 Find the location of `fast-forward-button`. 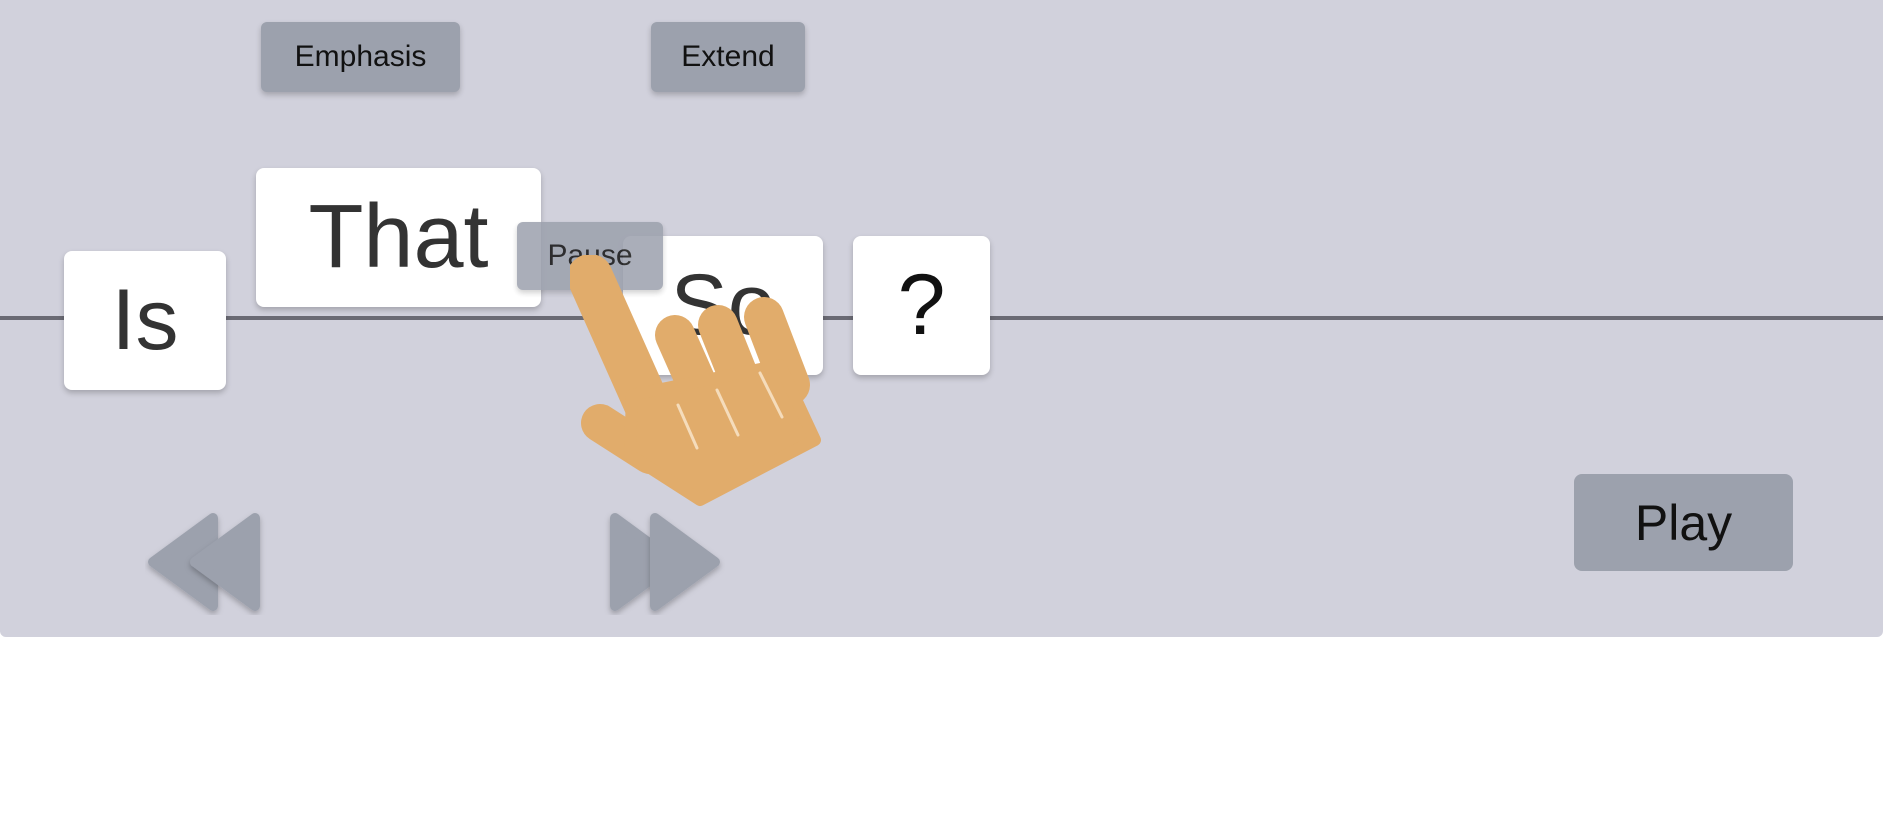

fast-forward-button is located at coordinates (662, 562).